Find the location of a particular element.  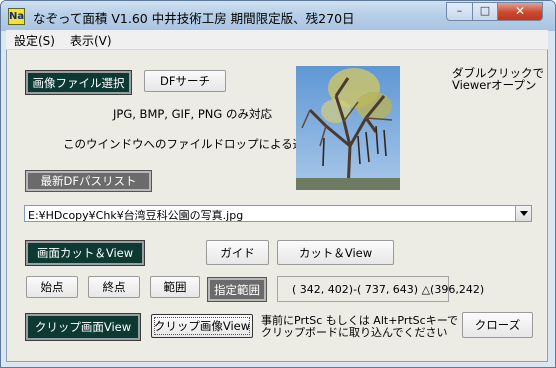

guide-button: ガイド is located at coordinates (237, 252).